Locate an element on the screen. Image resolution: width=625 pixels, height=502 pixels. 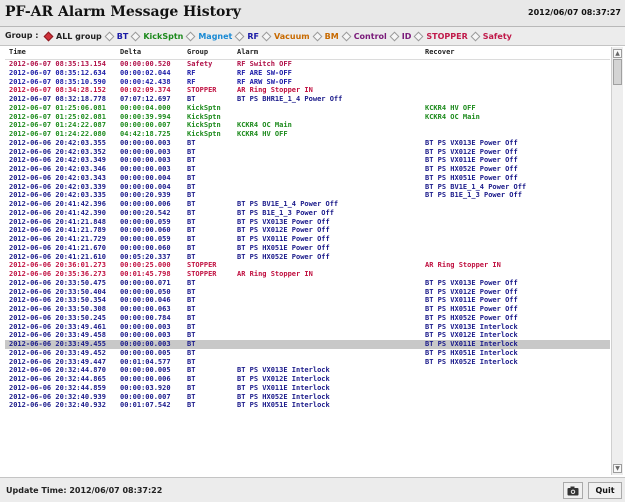
group-filter-safety: Safety is located at coordinates (491, 36).